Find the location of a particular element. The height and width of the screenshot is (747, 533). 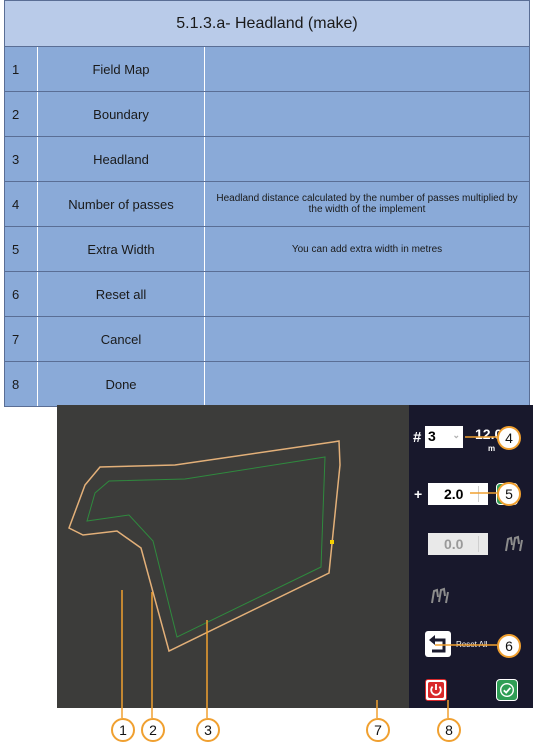

done-button is located at coordinates (507, 690).